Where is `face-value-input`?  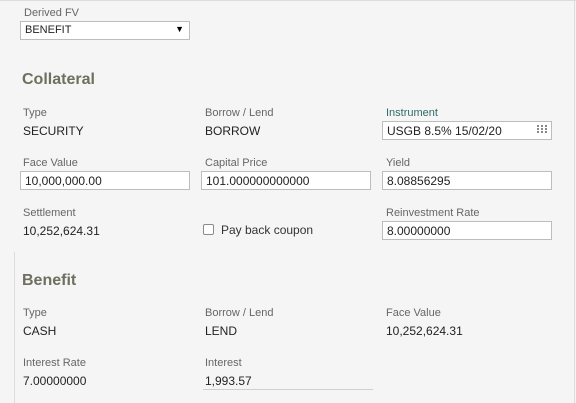
face-value-input is located at coordinates (105, 180).